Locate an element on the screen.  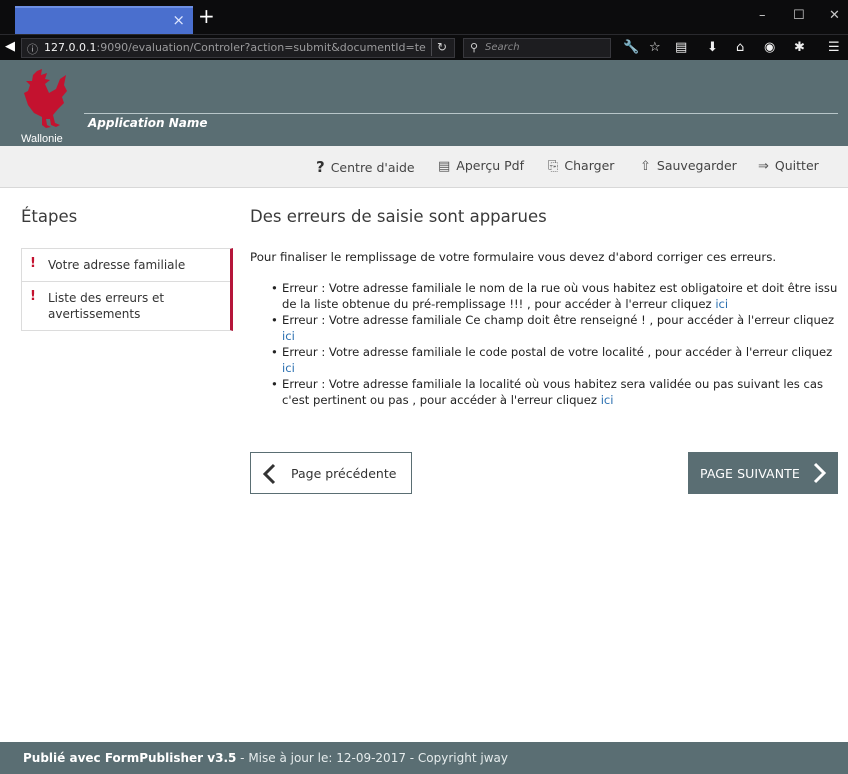
header-divider is located at coordinates (461, 113).